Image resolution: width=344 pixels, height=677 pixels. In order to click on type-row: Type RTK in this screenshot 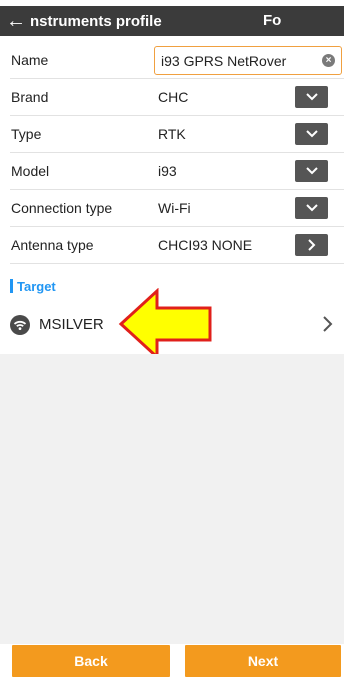, I will do `click(177, 134)`.